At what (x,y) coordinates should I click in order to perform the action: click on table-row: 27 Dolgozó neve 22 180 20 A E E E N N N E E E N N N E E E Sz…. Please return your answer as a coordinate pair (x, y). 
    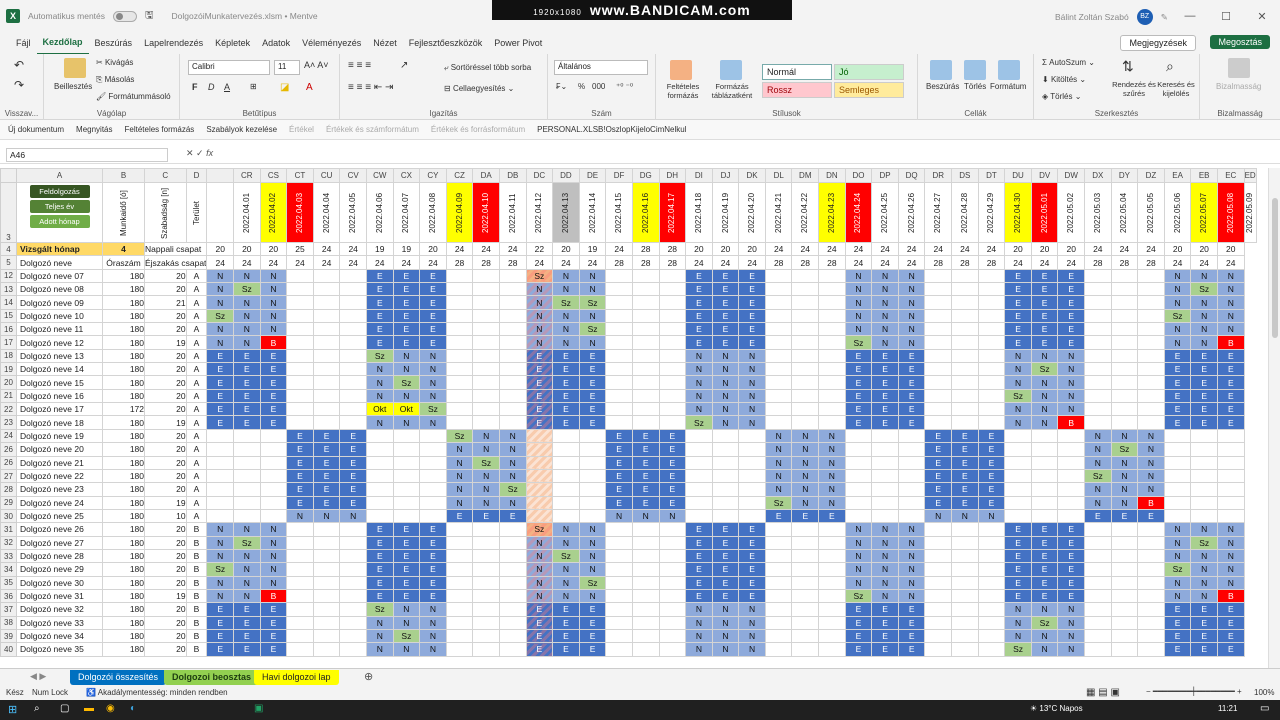
    Looking at the image, I should click on (628, 476).